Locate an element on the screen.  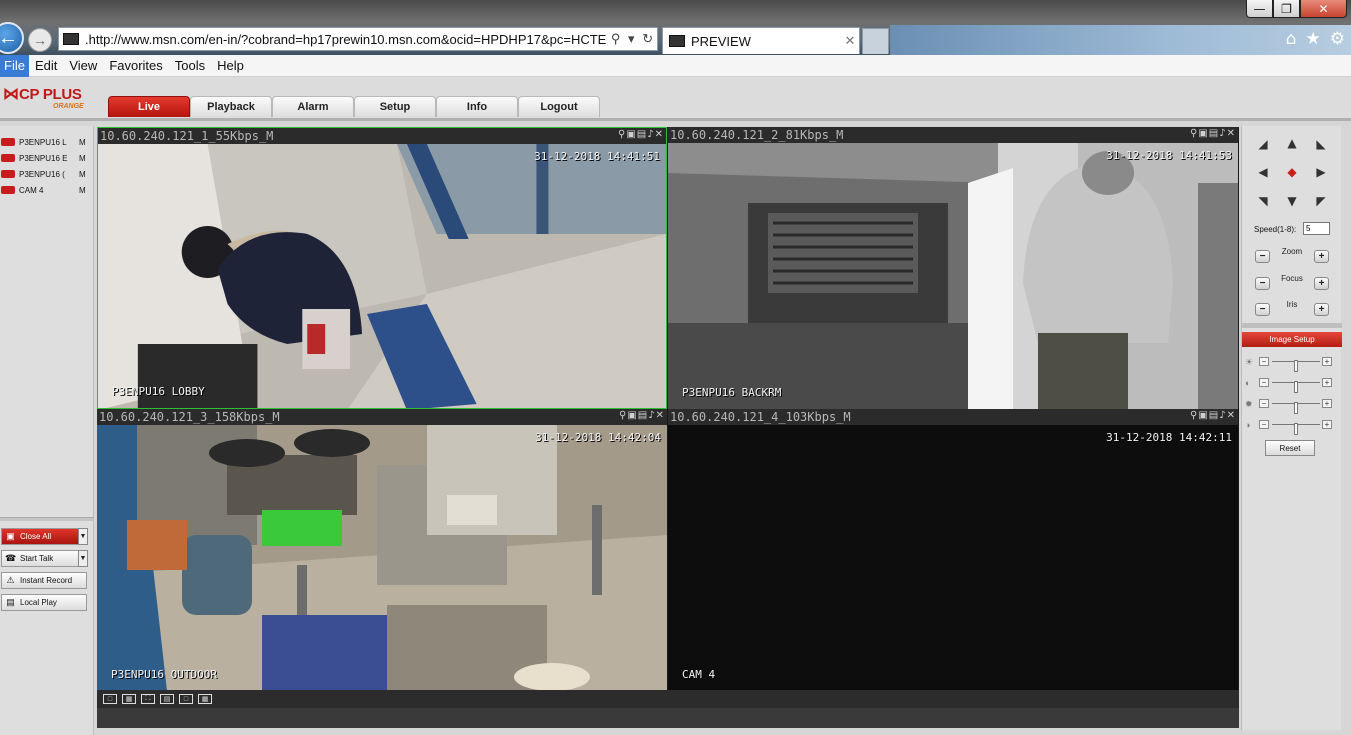
layout-1x1-icon: □ is located at coordinates (110, 699).